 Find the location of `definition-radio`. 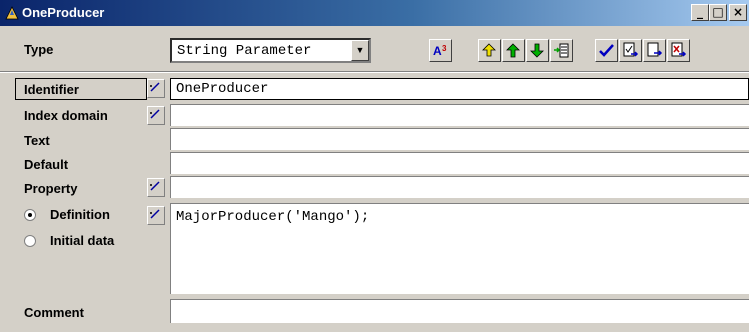

definition-radio is located at coordinates (30, 215).